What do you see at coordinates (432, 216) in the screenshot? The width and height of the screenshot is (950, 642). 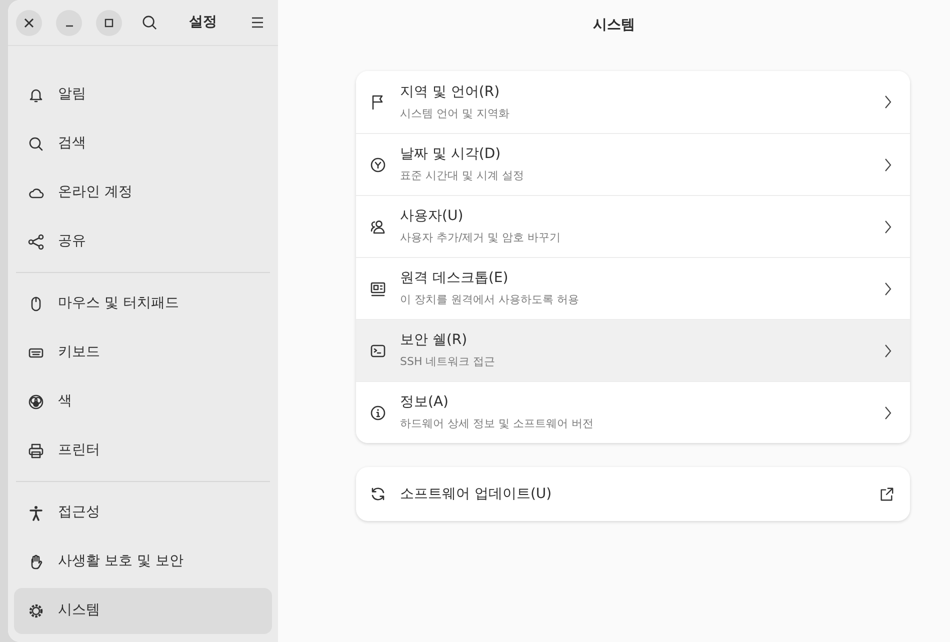 I see `row-title: 사용자(U)` at bounding box center [432, 216].